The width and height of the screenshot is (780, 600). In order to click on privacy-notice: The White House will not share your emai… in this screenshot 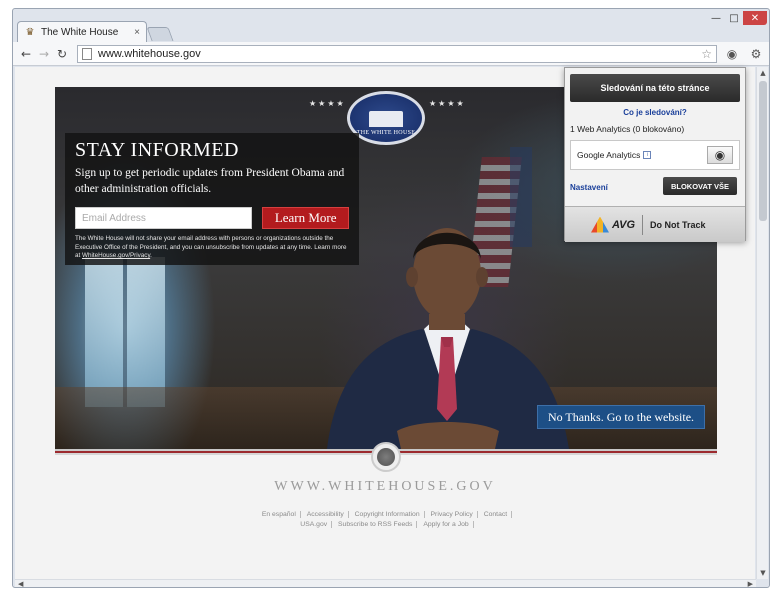, I will do `click(212, 248)`.